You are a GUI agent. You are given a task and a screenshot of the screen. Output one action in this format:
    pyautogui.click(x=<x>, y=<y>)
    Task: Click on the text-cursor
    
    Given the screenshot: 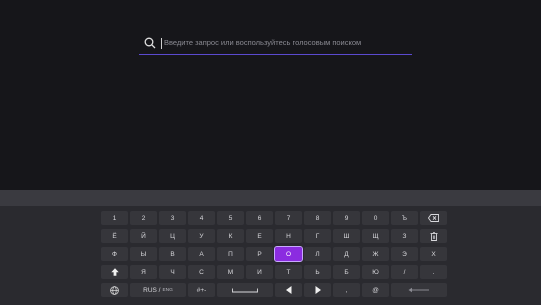 What is the action you would take?
    pyautogui.click(x=161, y=43)
    